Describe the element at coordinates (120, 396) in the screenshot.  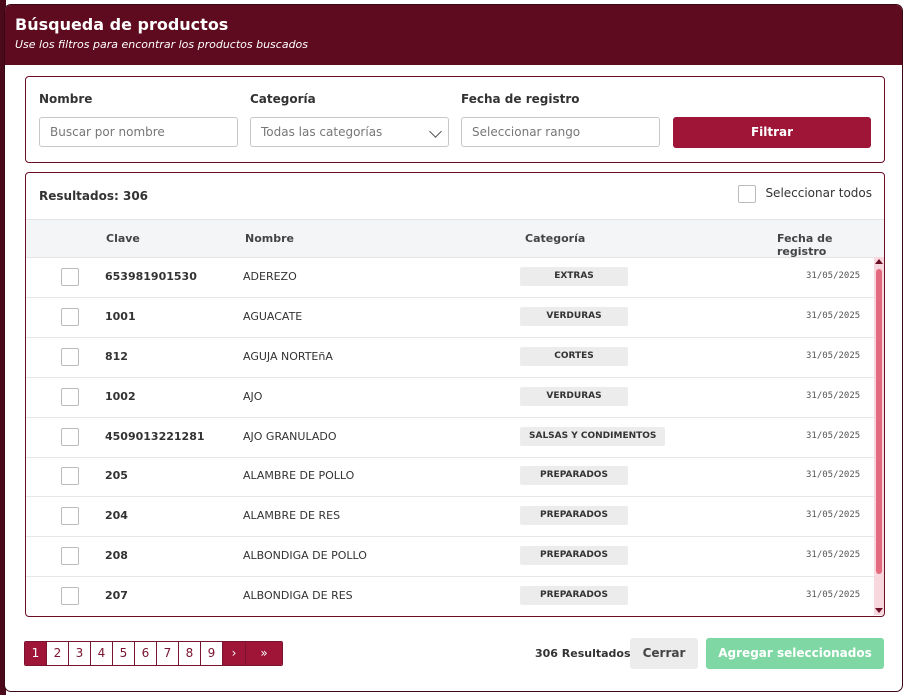
I see `cell-clave: 1002` at that location.